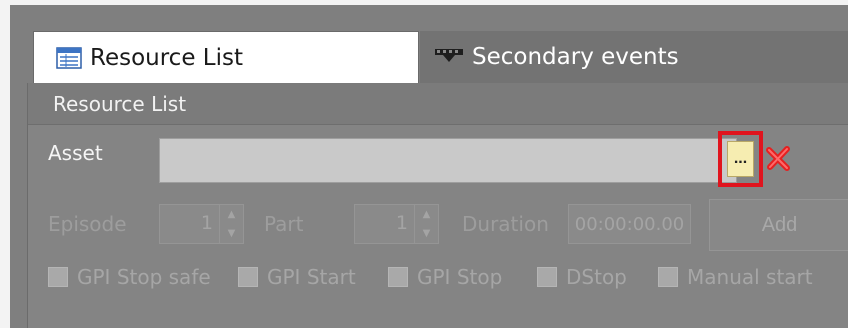 This screenshot has width=848, height=328. What do you see at coordinates (206, 223) in the screenshot?
I see `episode-value: 1` at bounding box center [206, 223].